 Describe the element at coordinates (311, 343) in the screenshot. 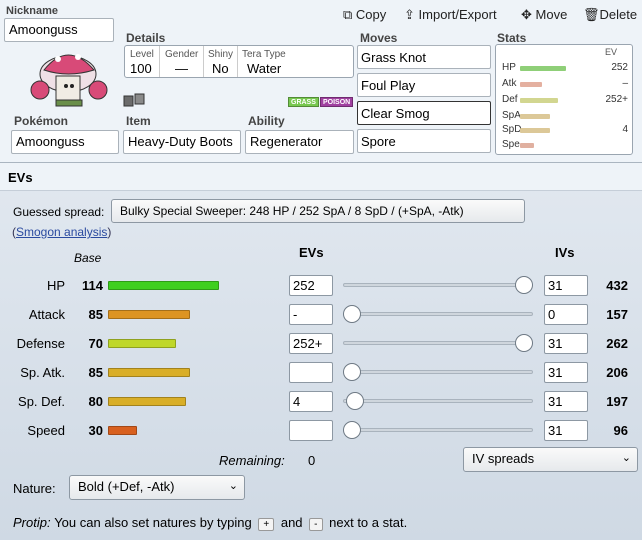

I see `ev-input-defense: 252+` at that location.